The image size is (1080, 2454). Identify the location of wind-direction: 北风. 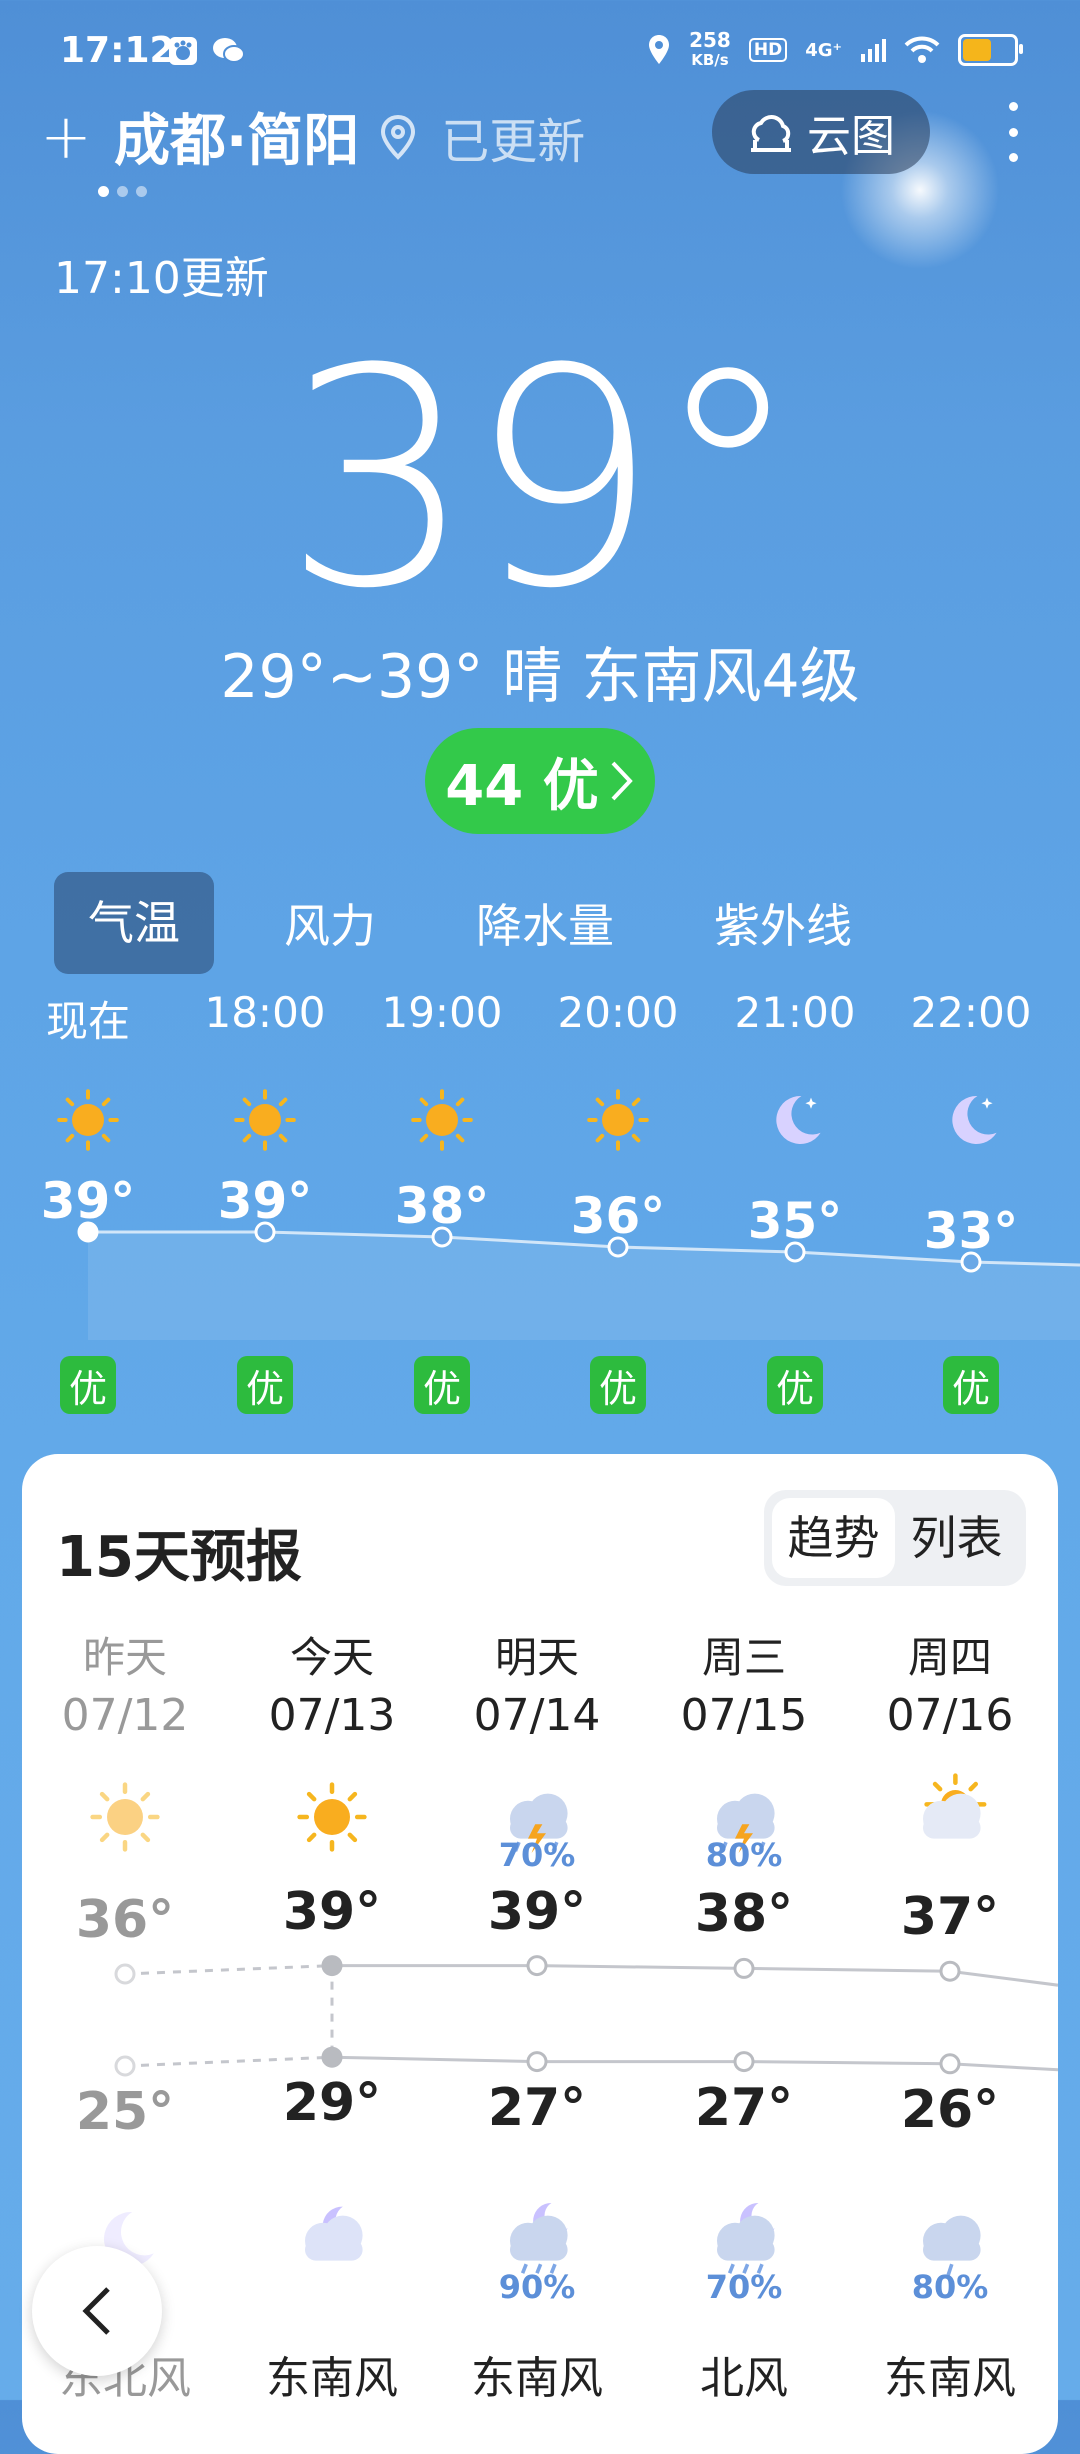
(744, 2378).